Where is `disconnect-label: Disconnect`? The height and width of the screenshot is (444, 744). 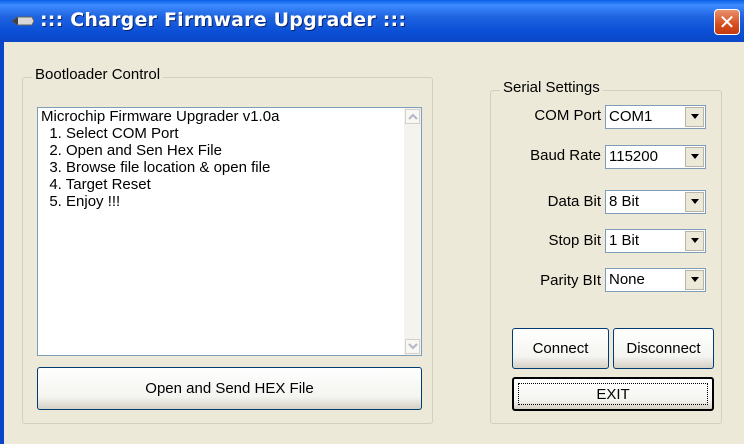
disconnect-label: Disconnect is located at coordinates (663, 348).